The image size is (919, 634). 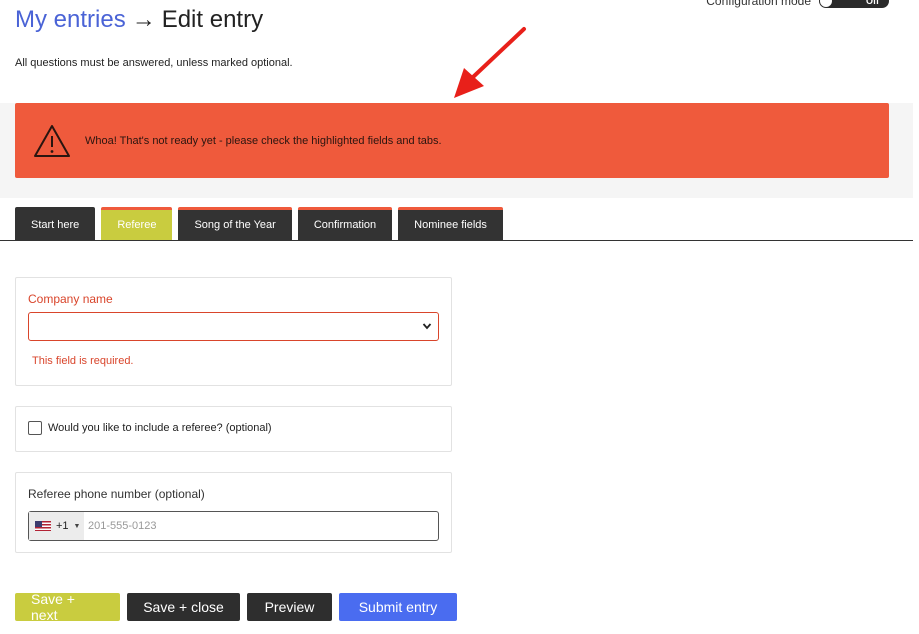 I want to click on tab-divider, so click(x=456, y=240).